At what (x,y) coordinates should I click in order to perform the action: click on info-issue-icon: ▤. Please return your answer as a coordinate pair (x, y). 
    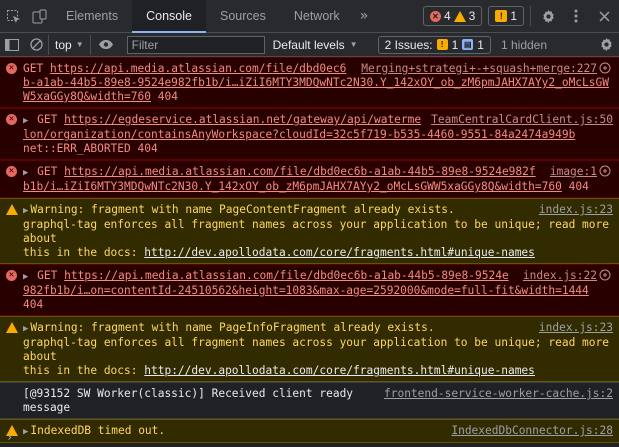
    Looking at the image, I should click on (468, 44).